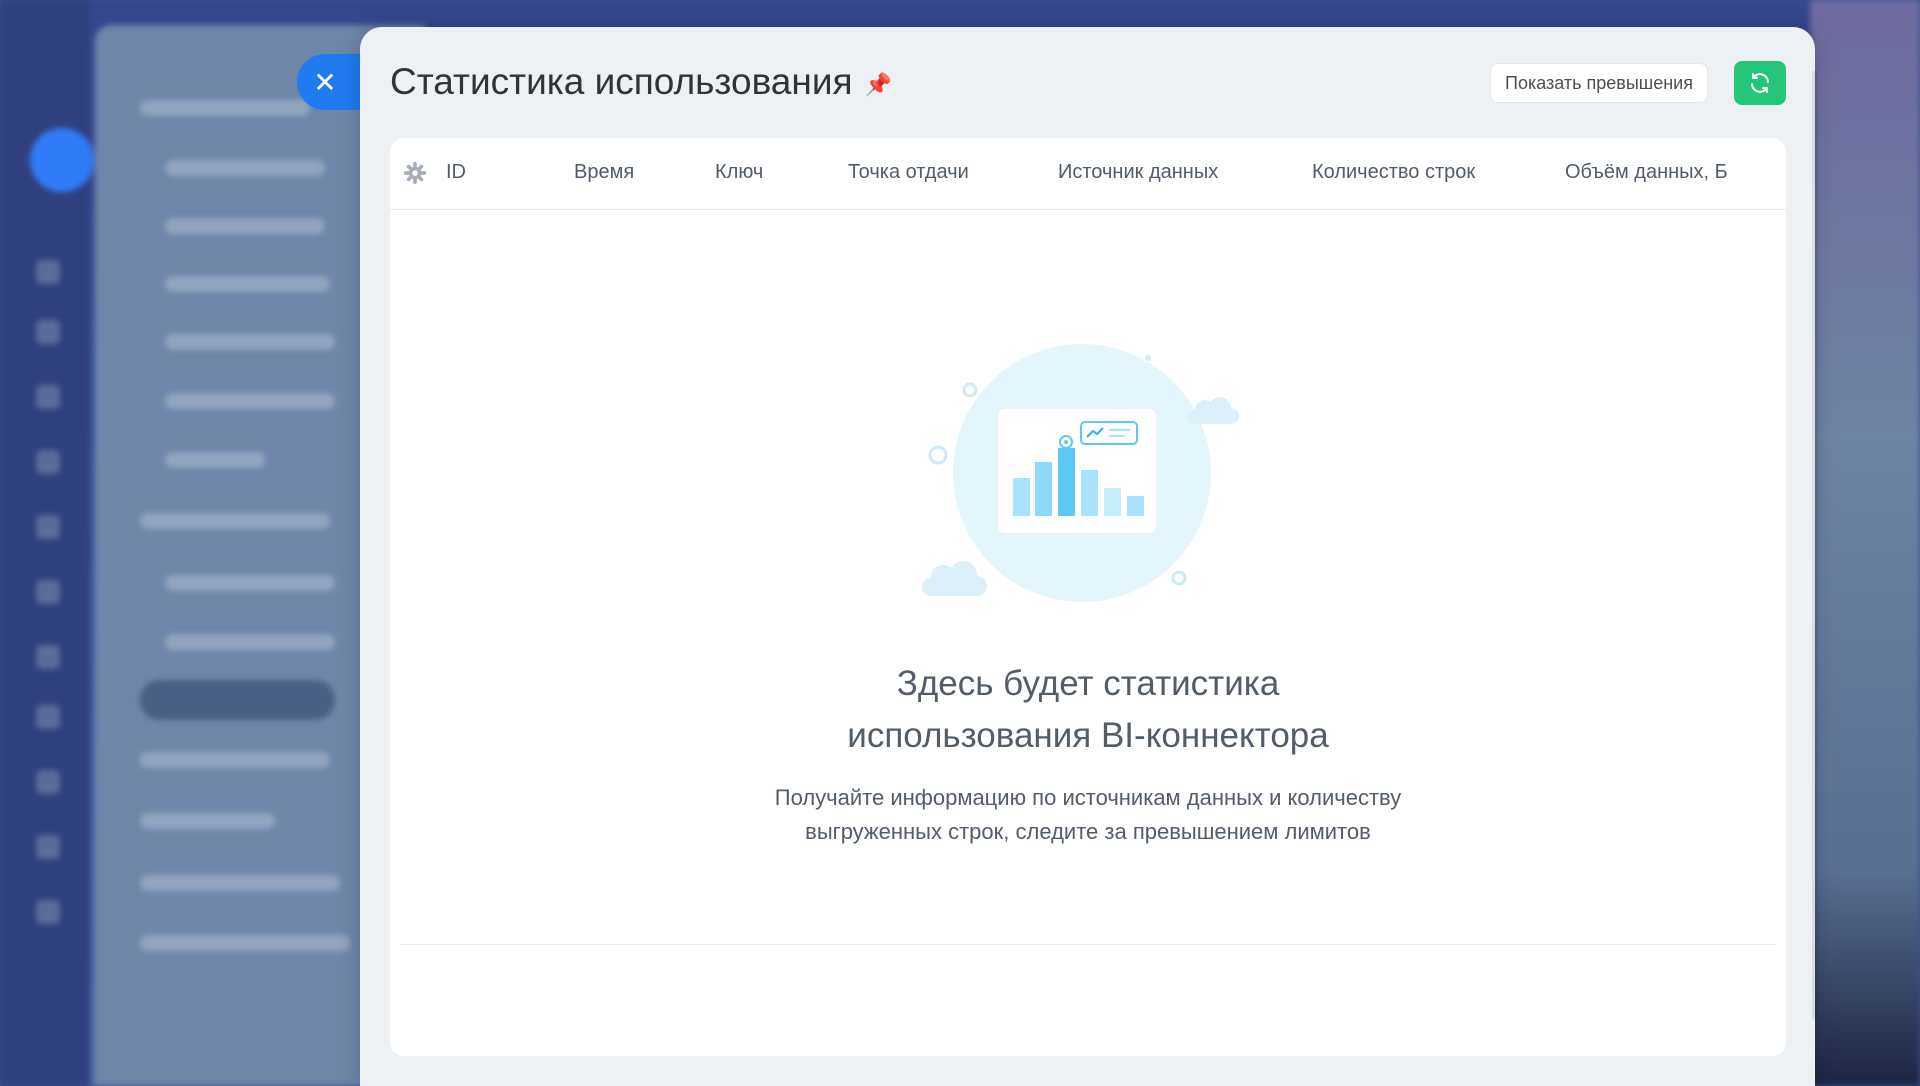  I want to click on background-right-area, so click(1865, 543).